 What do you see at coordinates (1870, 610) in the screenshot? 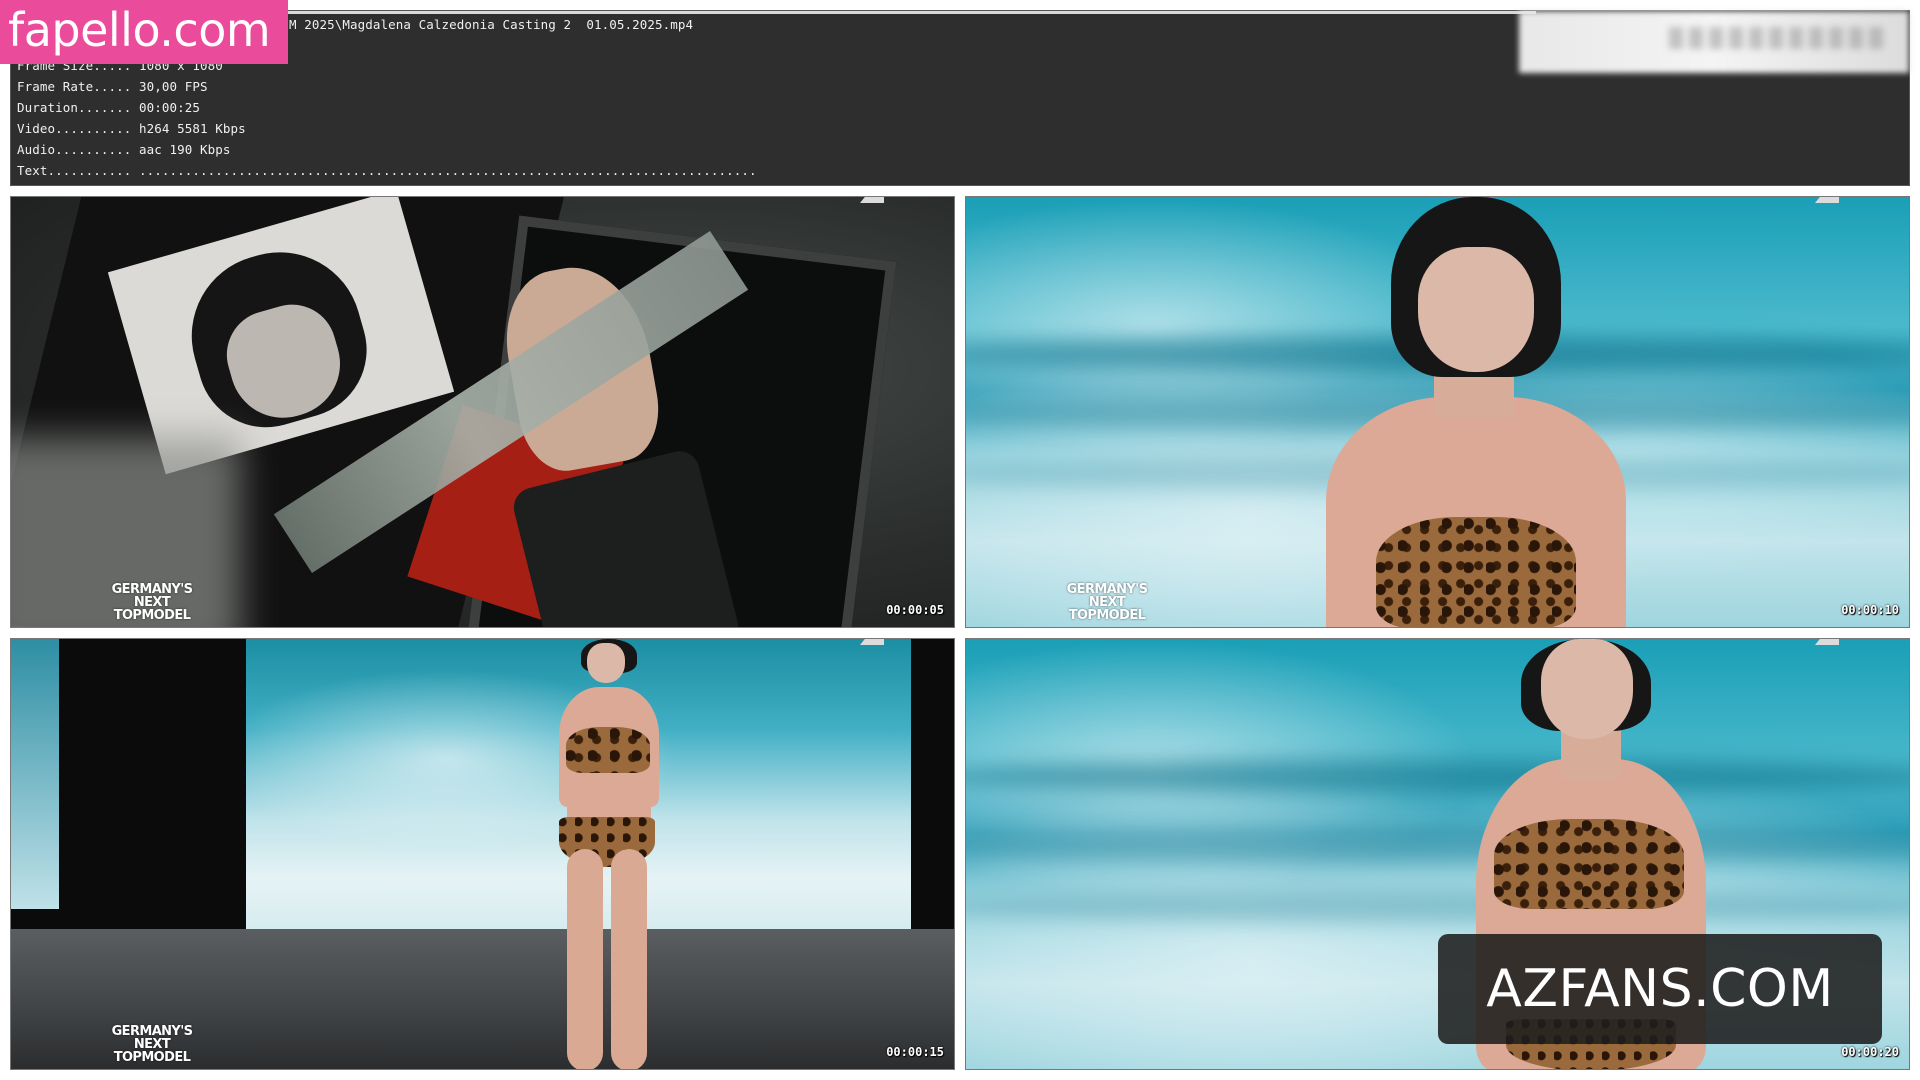
I see `thumbnail-timestamp: 00:00:10` at bounding box center [1870, 610].